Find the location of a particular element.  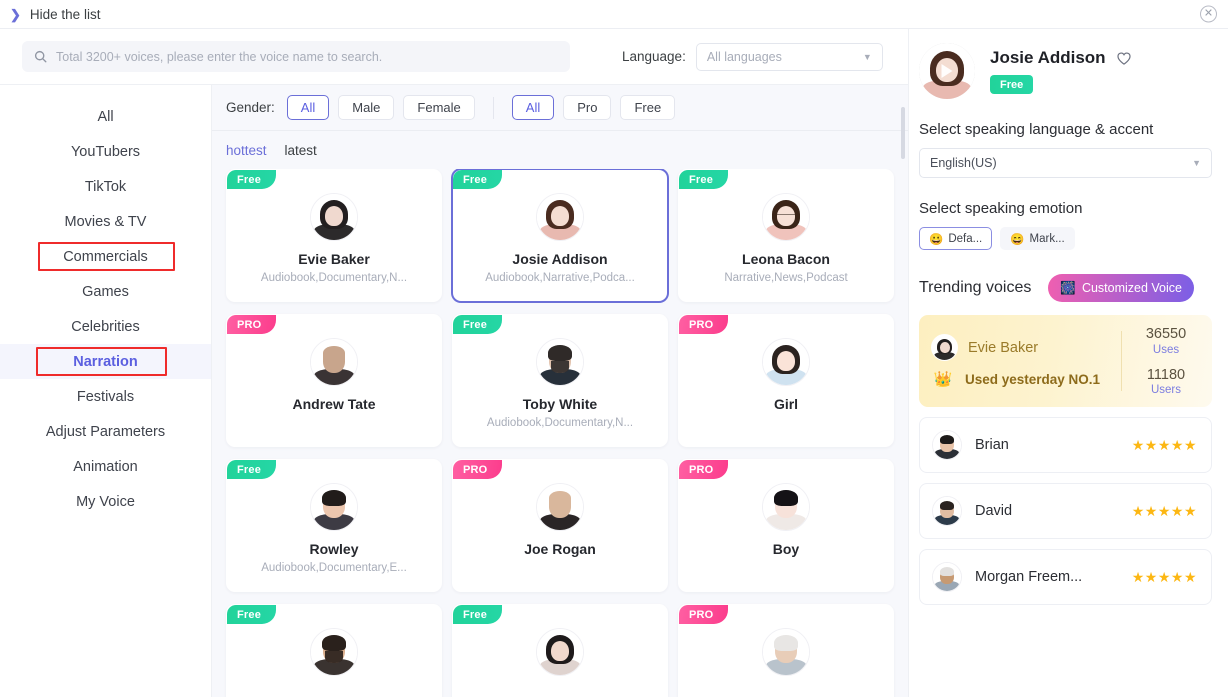

tier-filter-pro: Pro is located at coordinates (587, 107).